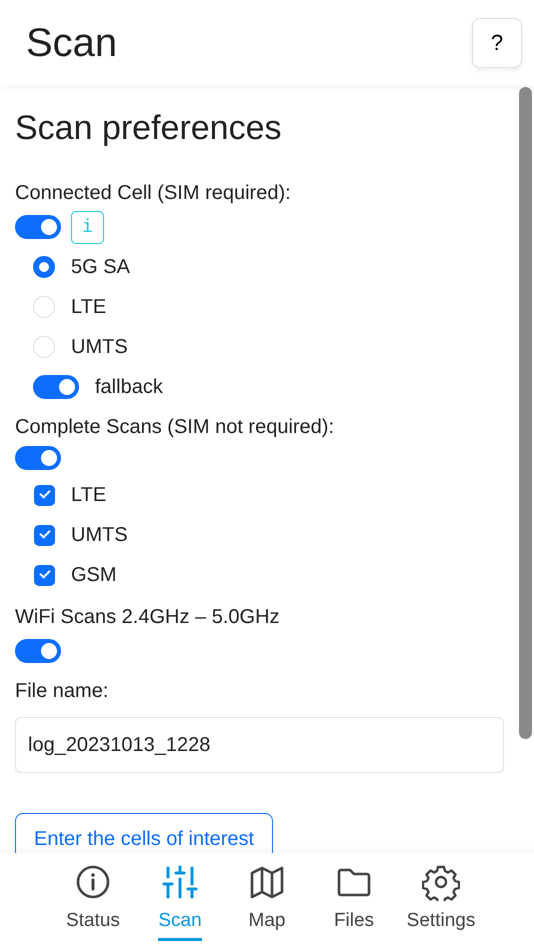 The width and height of the screenshot is (534, 950). Describe the element at coordinates (72, 42) in the screenshot. I see `page-title: Scan` at that location.